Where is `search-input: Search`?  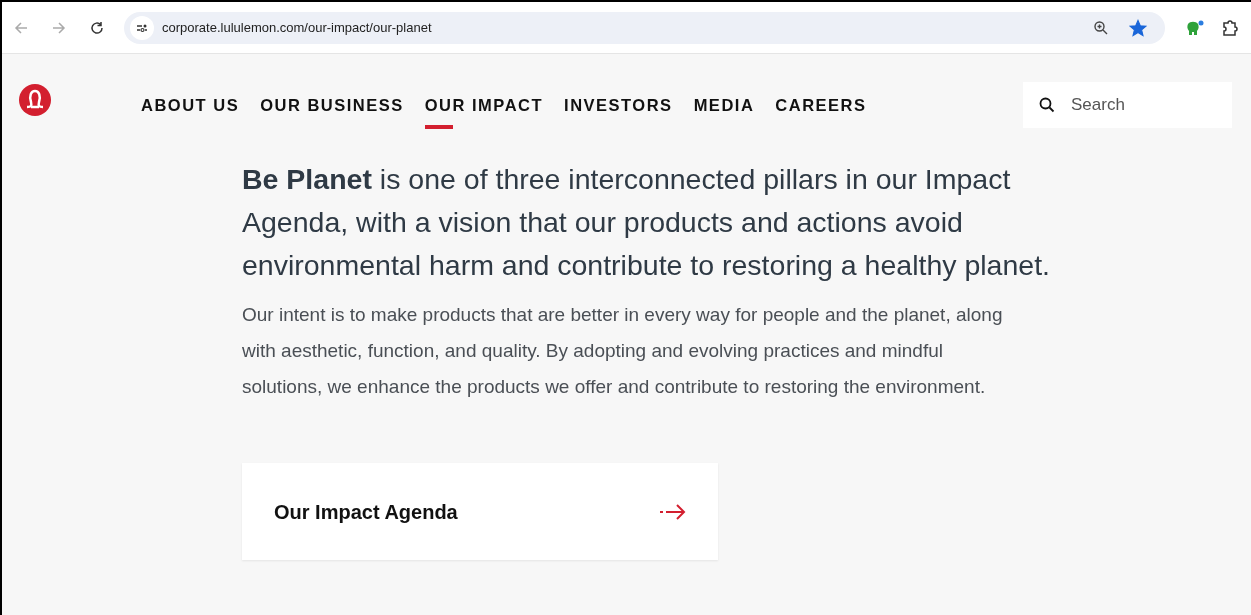 search-input: Search is located at coordinates (1126, 105).